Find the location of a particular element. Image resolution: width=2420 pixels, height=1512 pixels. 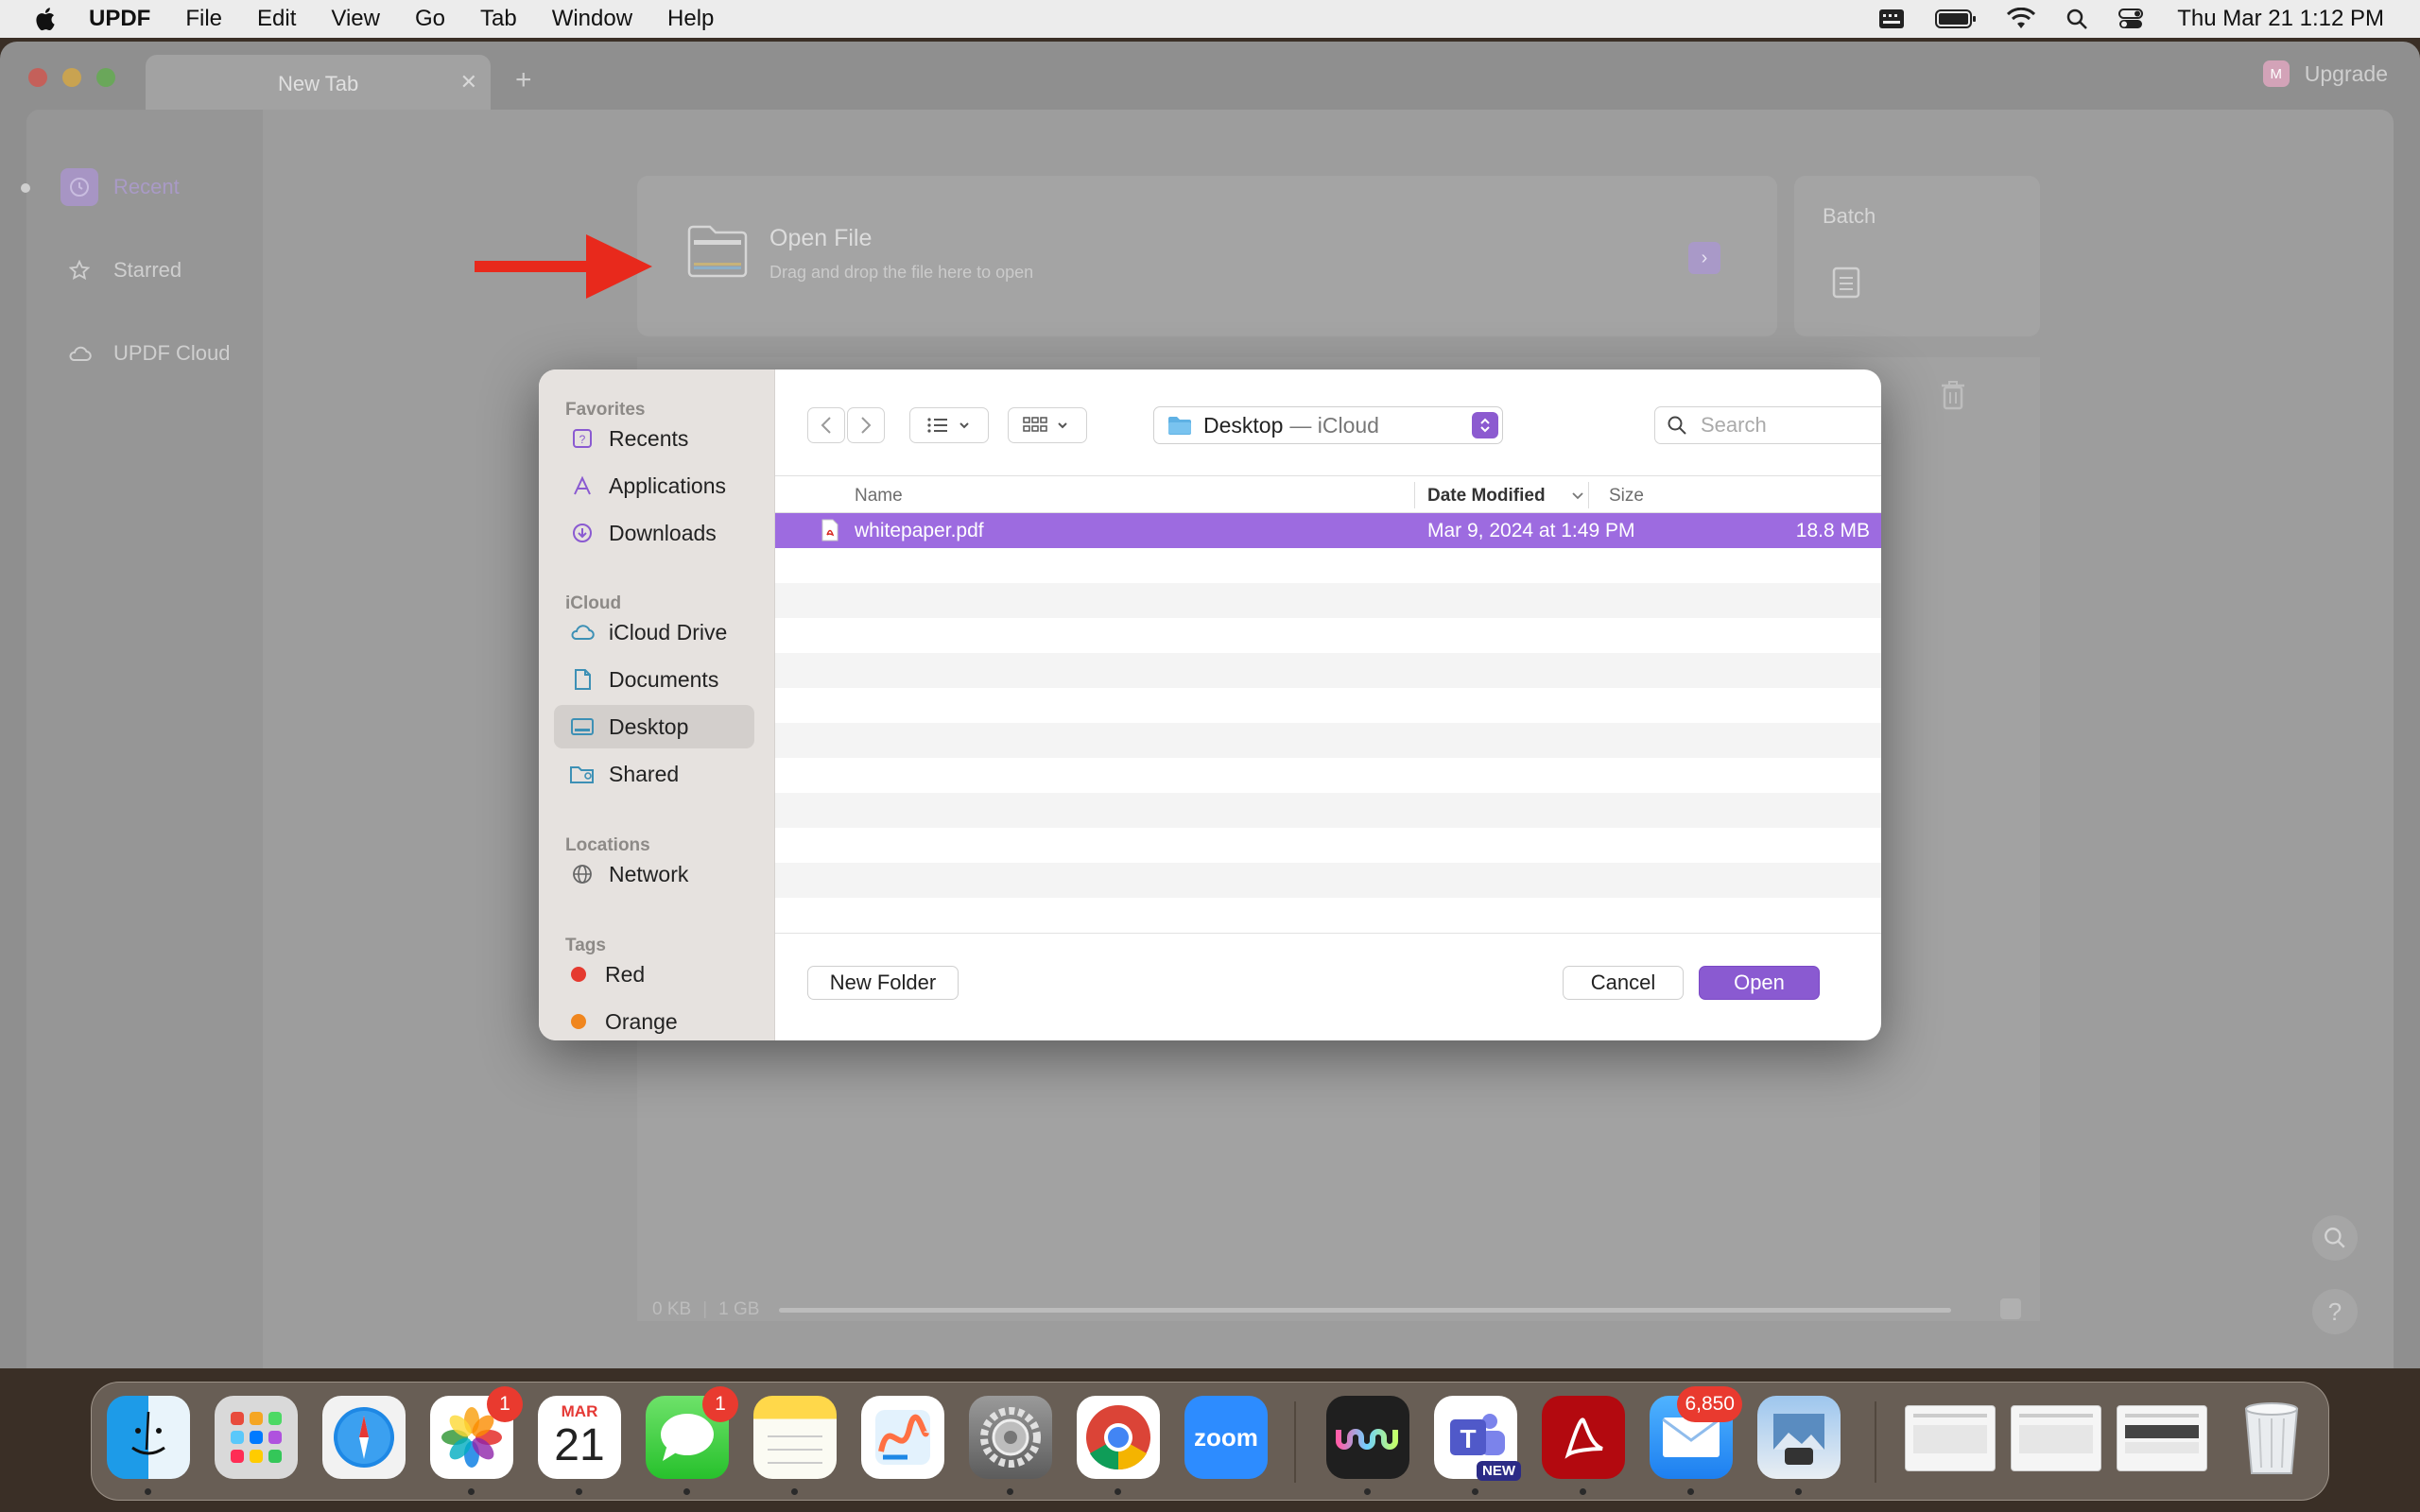

file-date: Mar 9, 2024 at 1:49 PM is located at coordinates (1531, 530).